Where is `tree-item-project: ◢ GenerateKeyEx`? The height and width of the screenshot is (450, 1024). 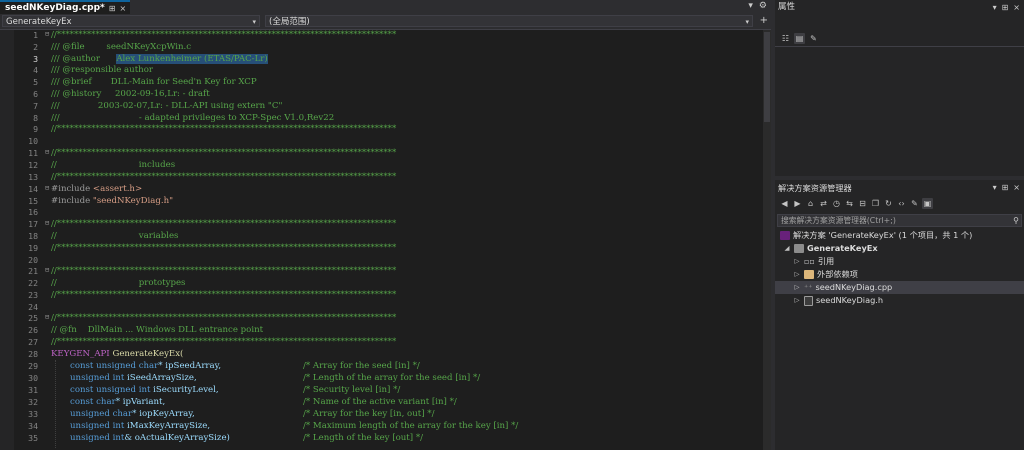 tree-item-project: ◢ GenerateKeyEx is located at coordinates (830, 248).